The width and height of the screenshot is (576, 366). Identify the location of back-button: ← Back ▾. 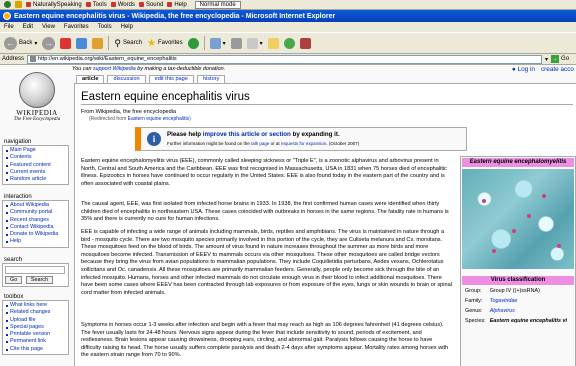
(21, 43).